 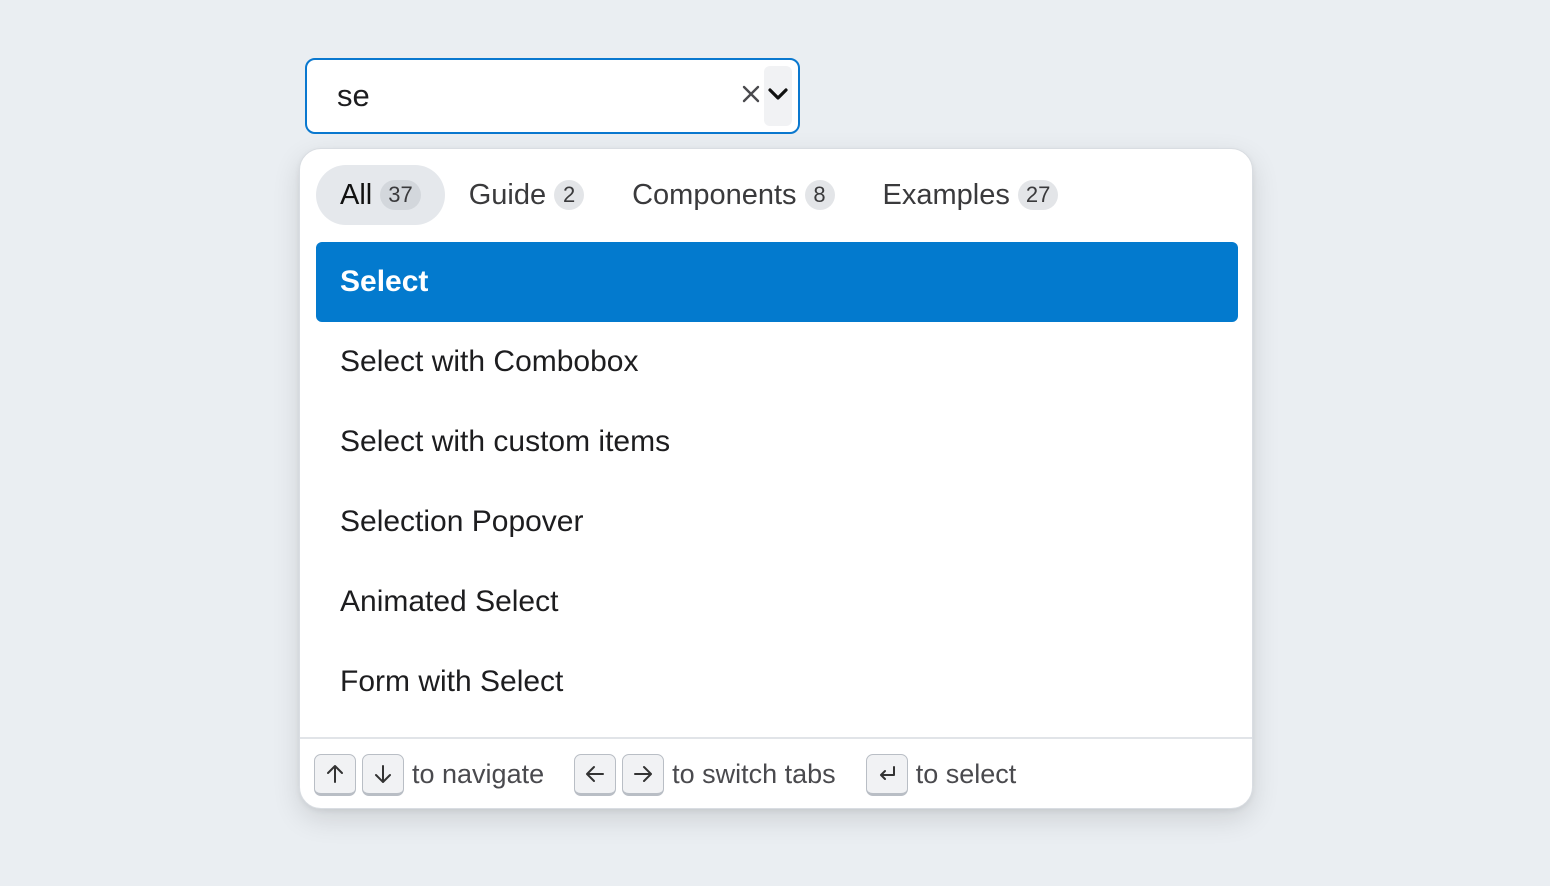 What do you see at coordinates (886, 774) in the screenshot?
I see `enter-icon` at bounding box center [886, 774].